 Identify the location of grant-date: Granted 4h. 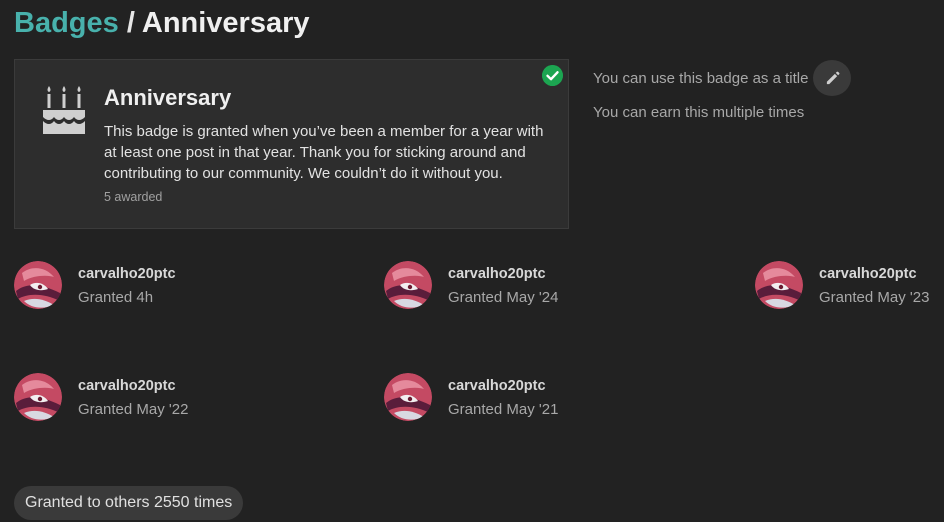
(116, 297).